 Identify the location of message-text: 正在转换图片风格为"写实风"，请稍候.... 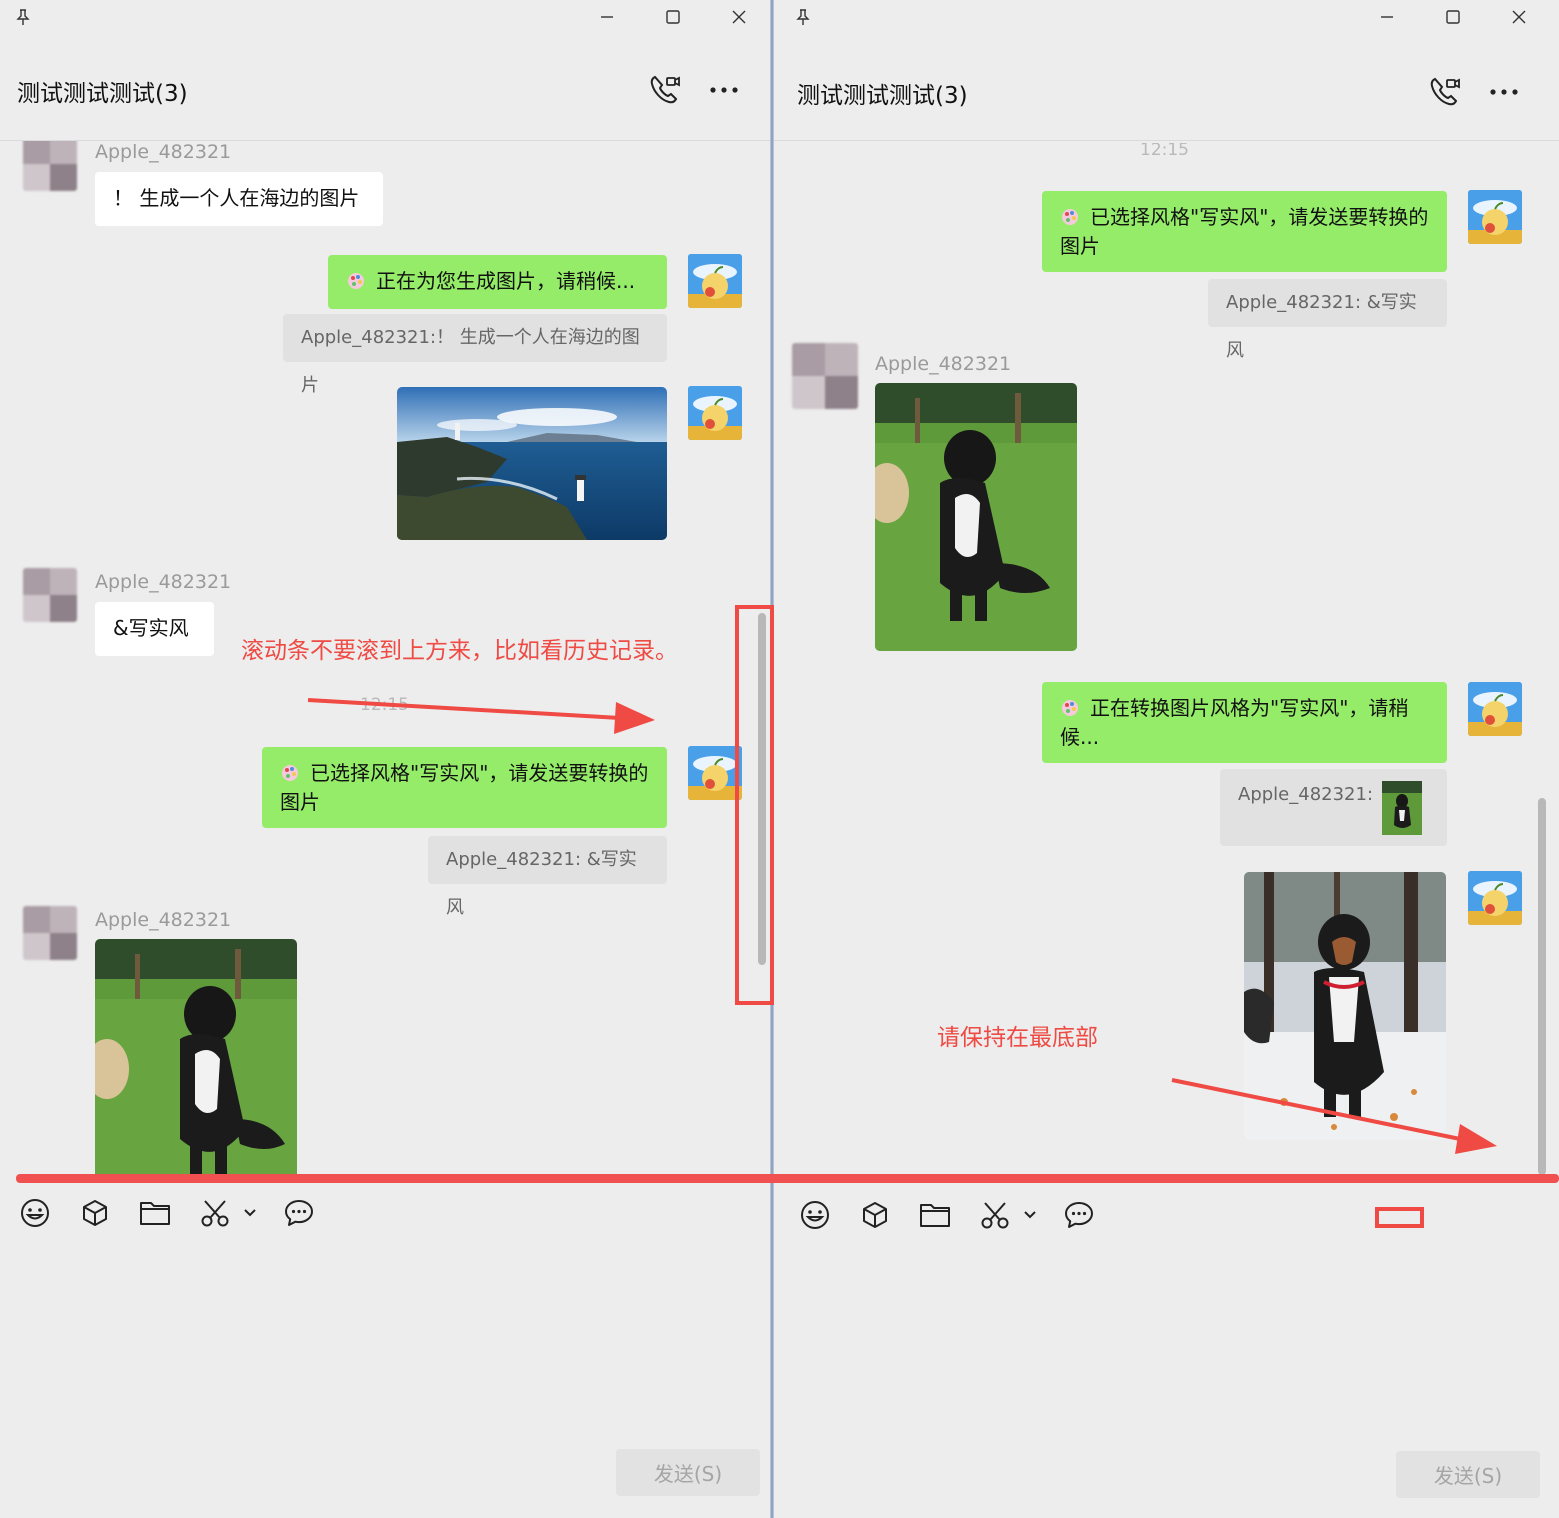
(1234, 722).